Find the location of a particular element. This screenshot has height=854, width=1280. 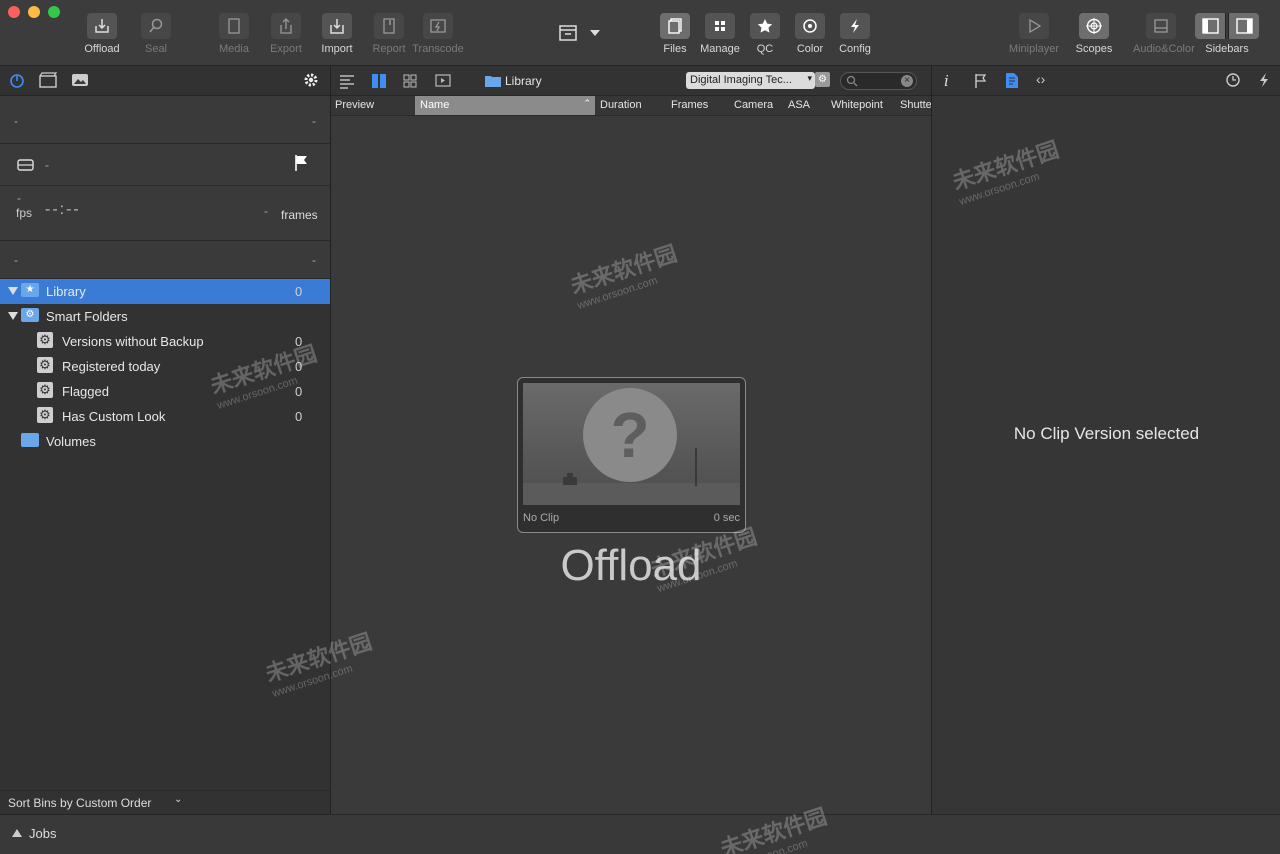

preset-select: Digital Imaging Tec... ▾ is located at coordinates (750, 80).